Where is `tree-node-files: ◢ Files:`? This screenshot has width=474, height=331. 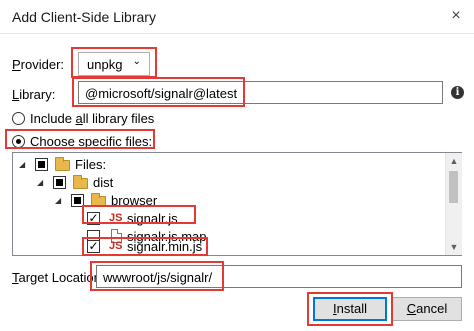 tree-node-files: ◢ Files: is located at coordinates (227, 165).